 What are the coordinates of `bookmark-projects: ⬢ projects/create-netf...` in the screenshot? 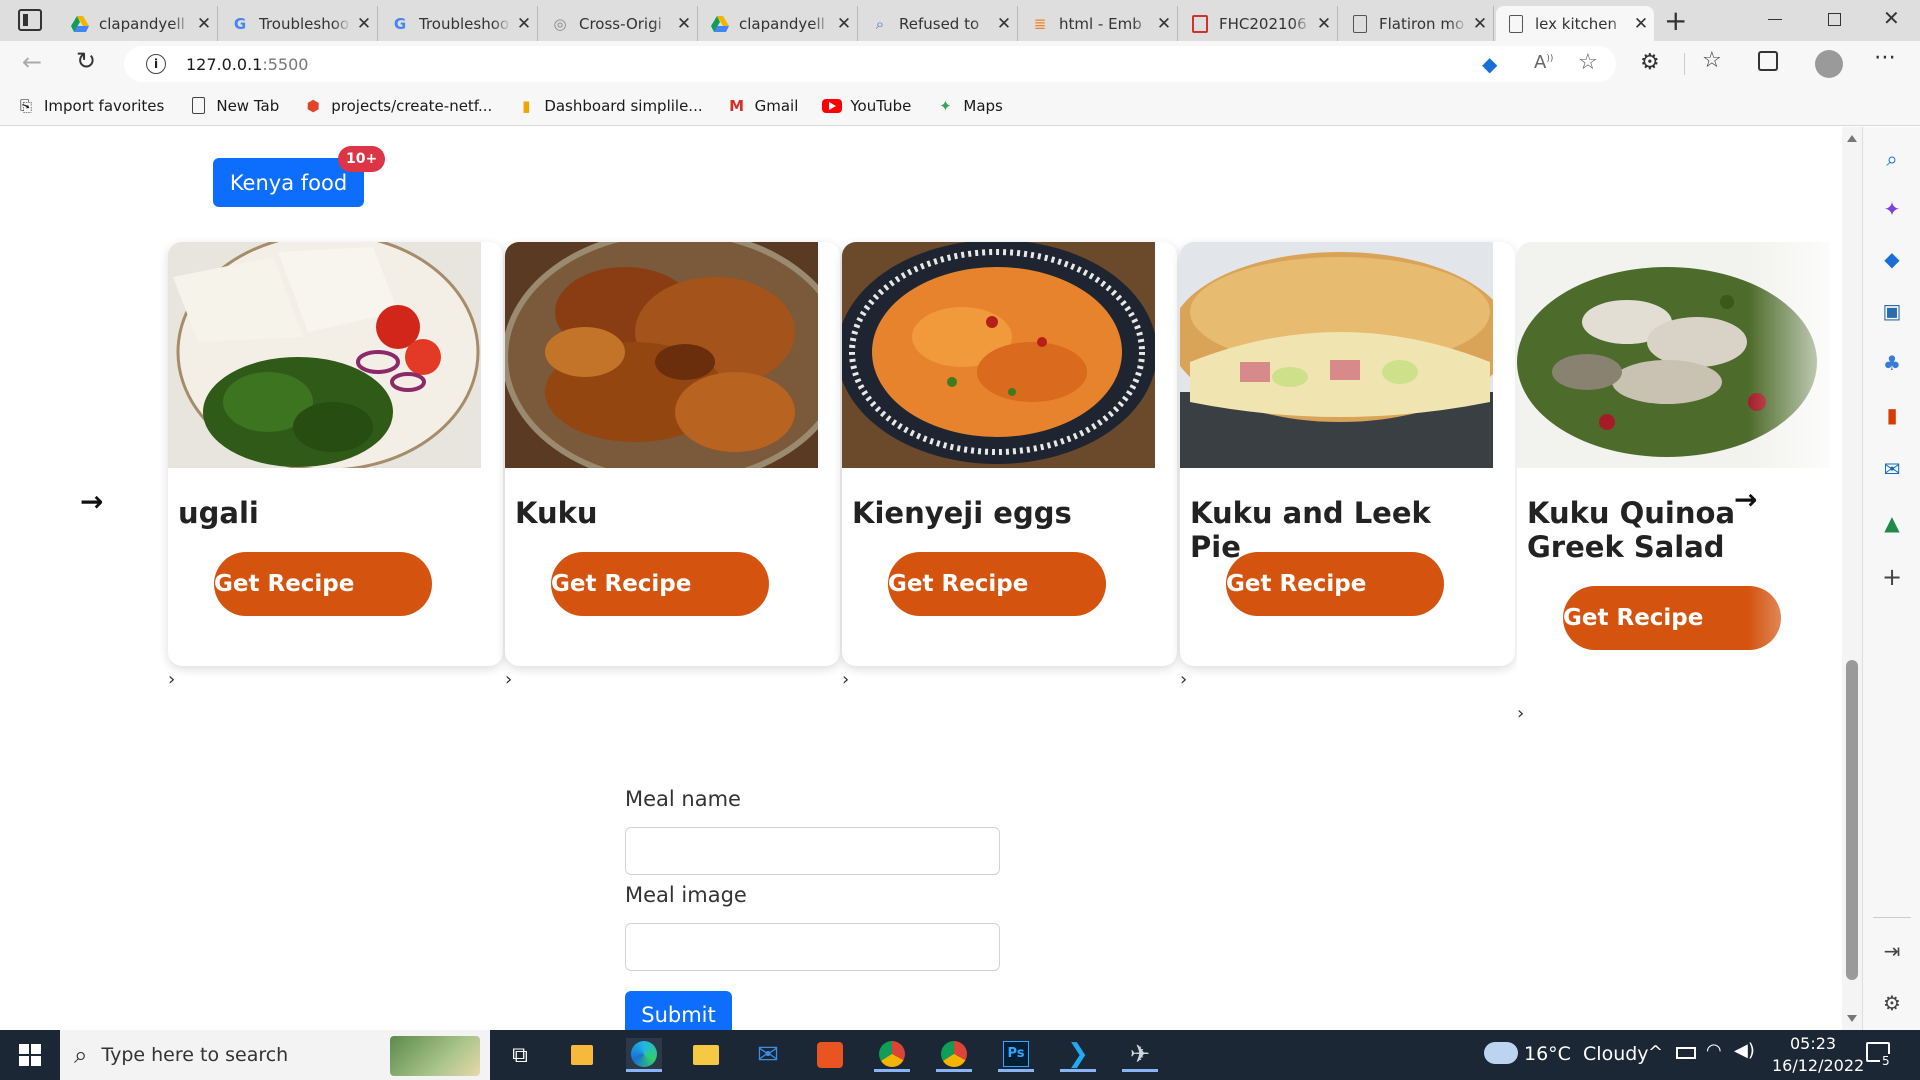 It's located at (398, 106).